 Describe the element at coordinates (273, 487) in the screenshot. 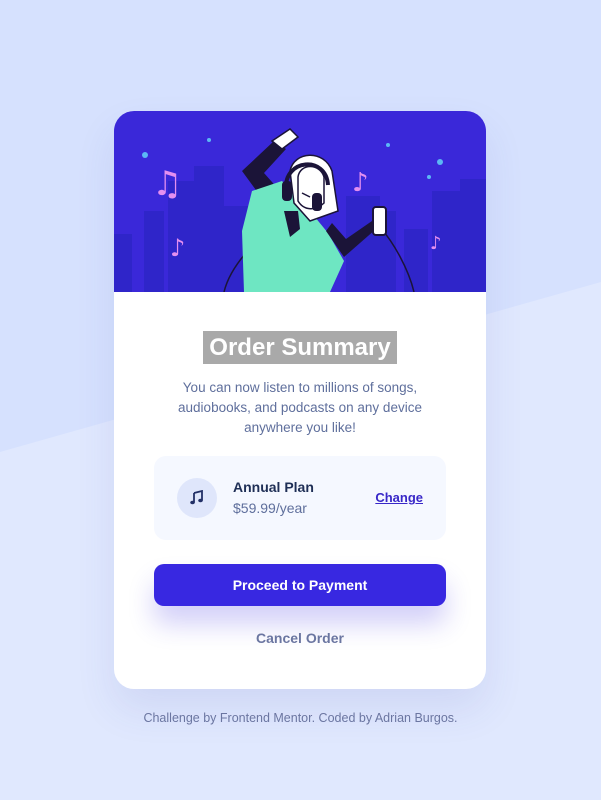

I see `plan-name: Annual Plan` at that location.